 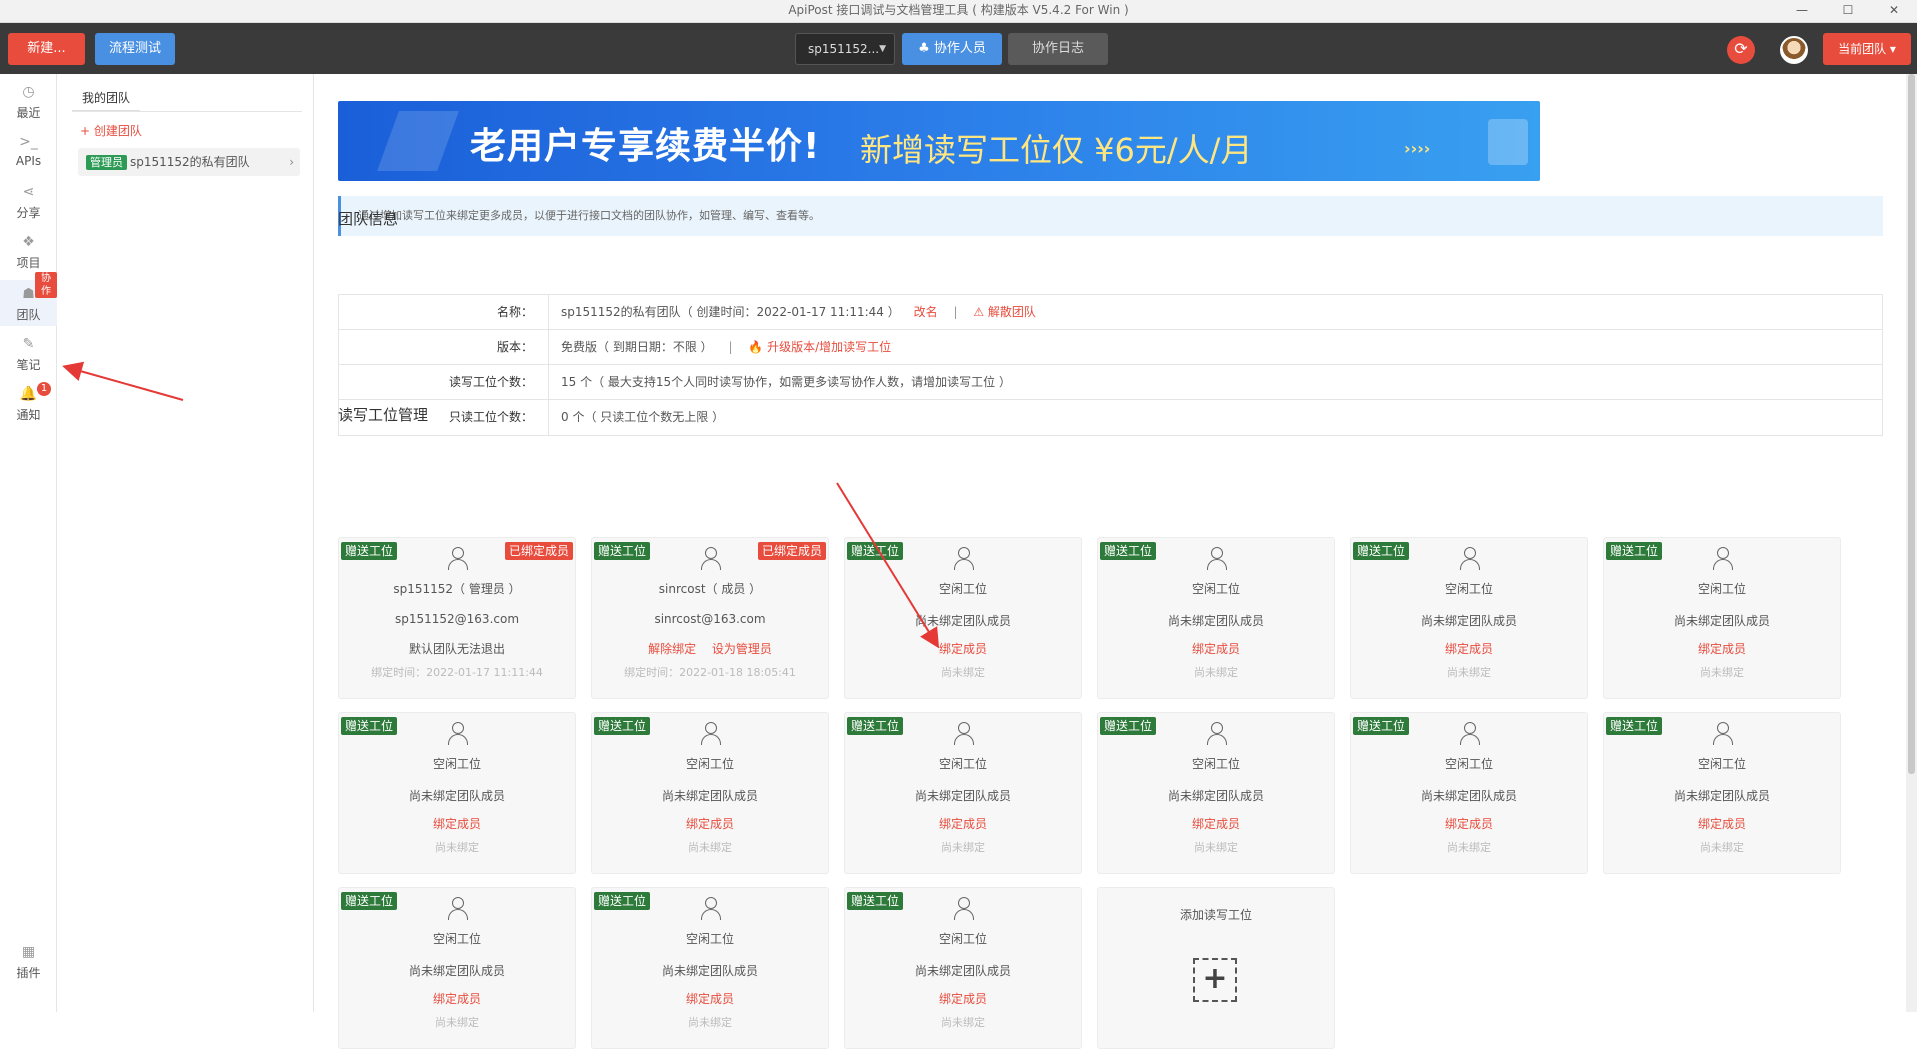 I want to click on nav-team-label: 团队, so click(x=28, y=315).